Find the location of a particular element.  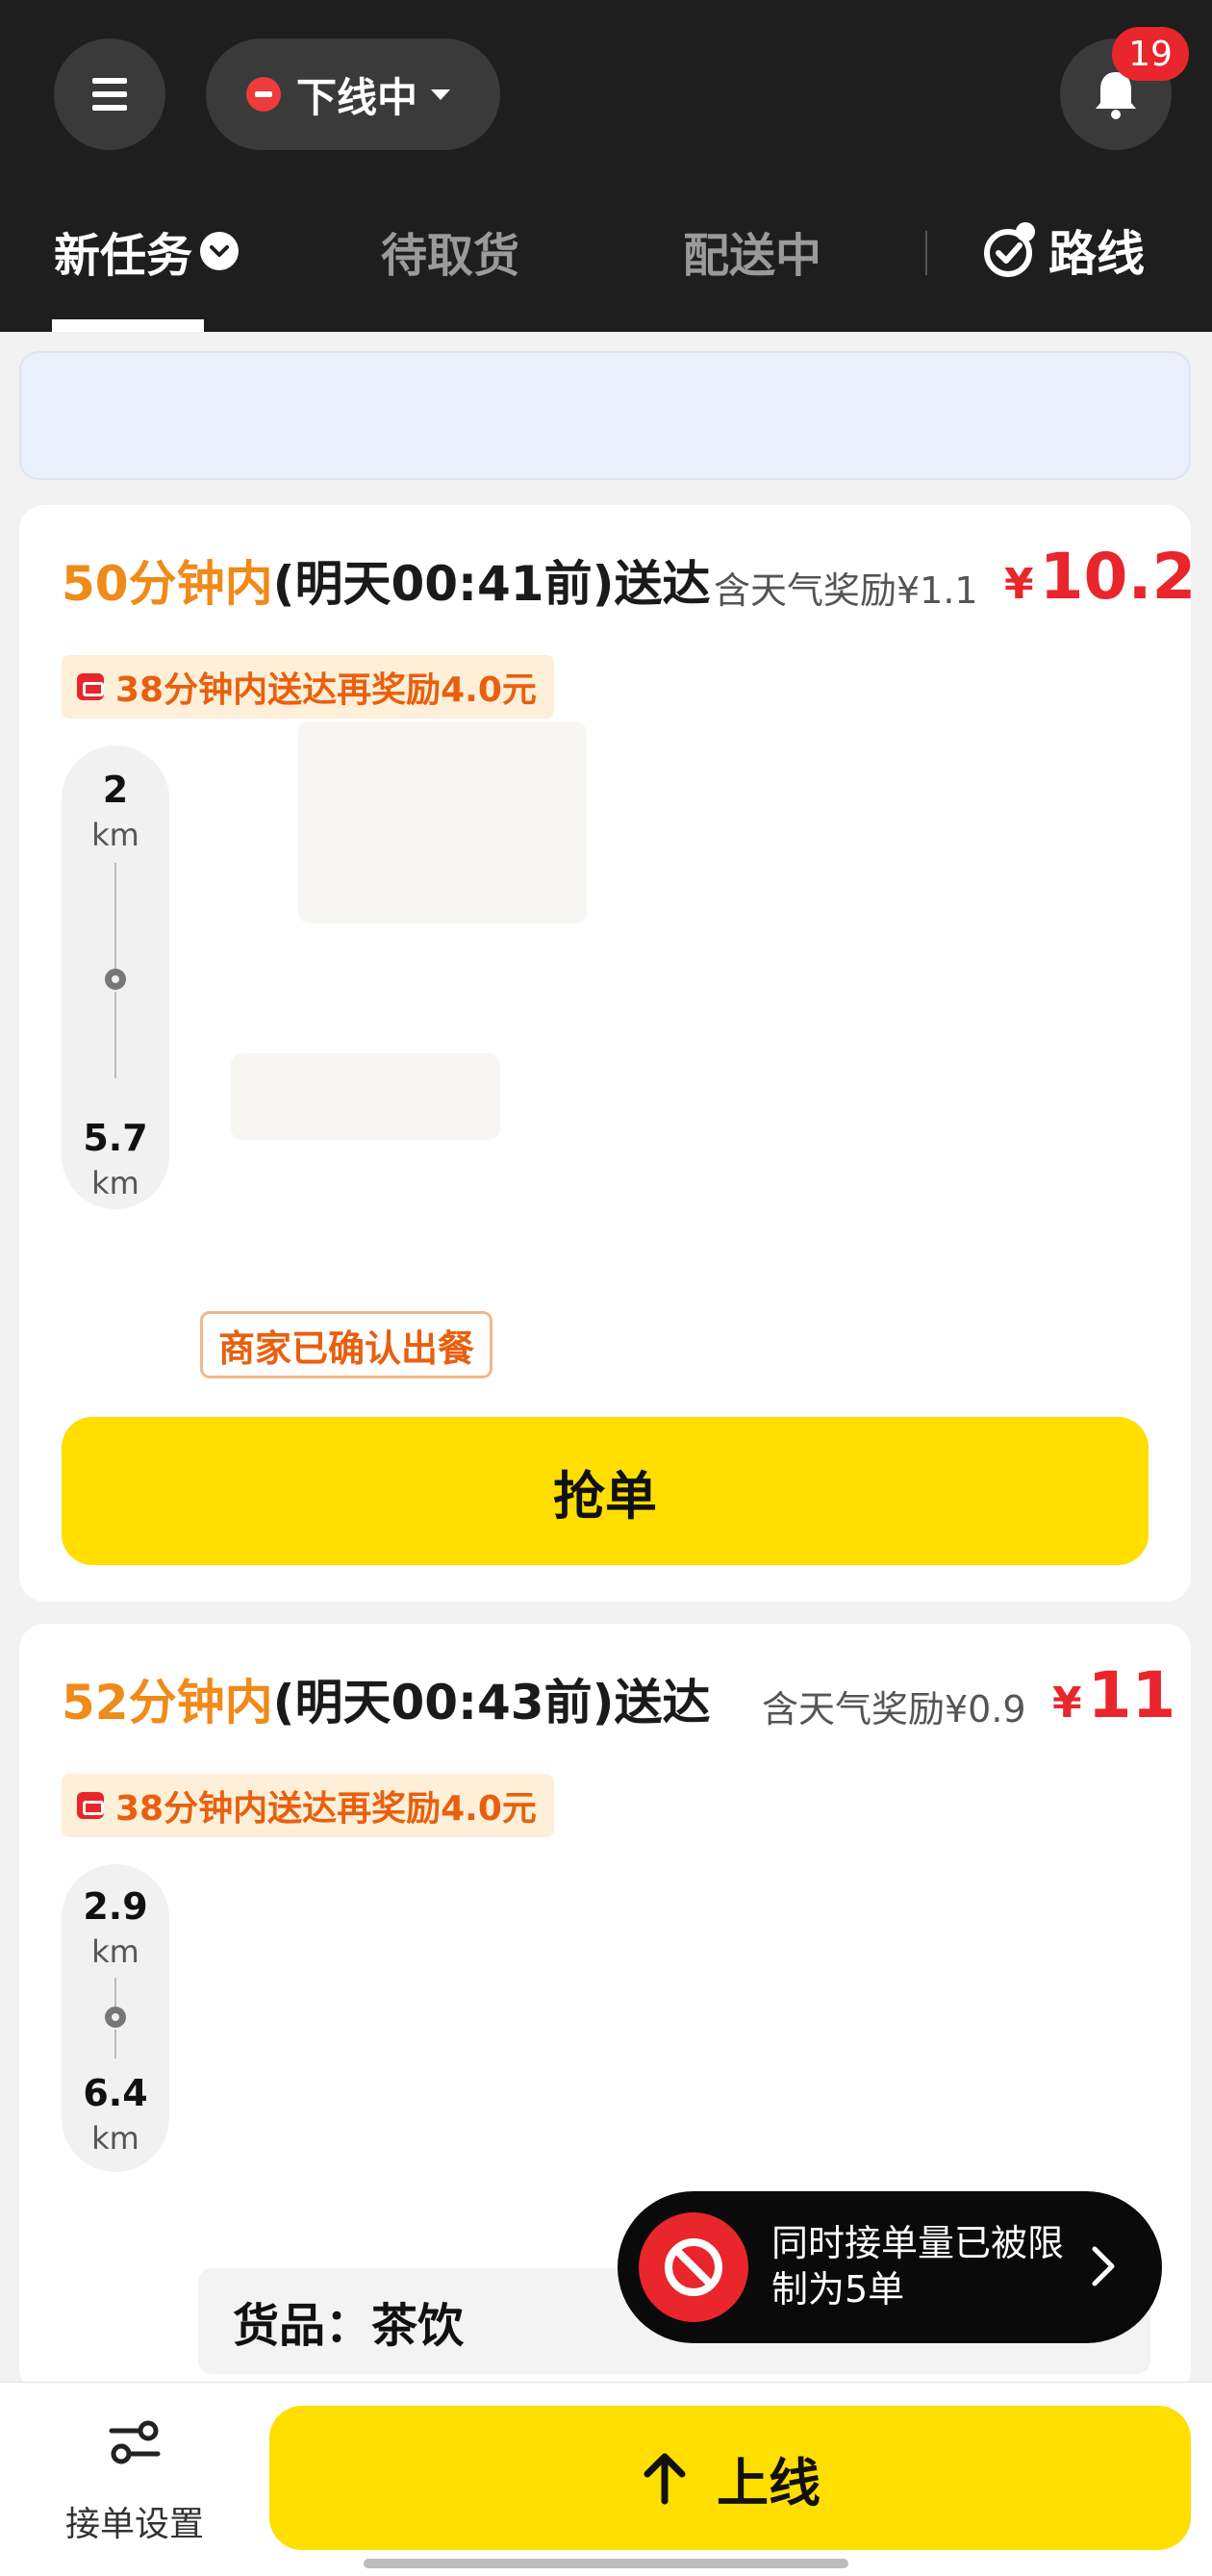

pickup-distance: 2 is located at coordinates (115, 790).